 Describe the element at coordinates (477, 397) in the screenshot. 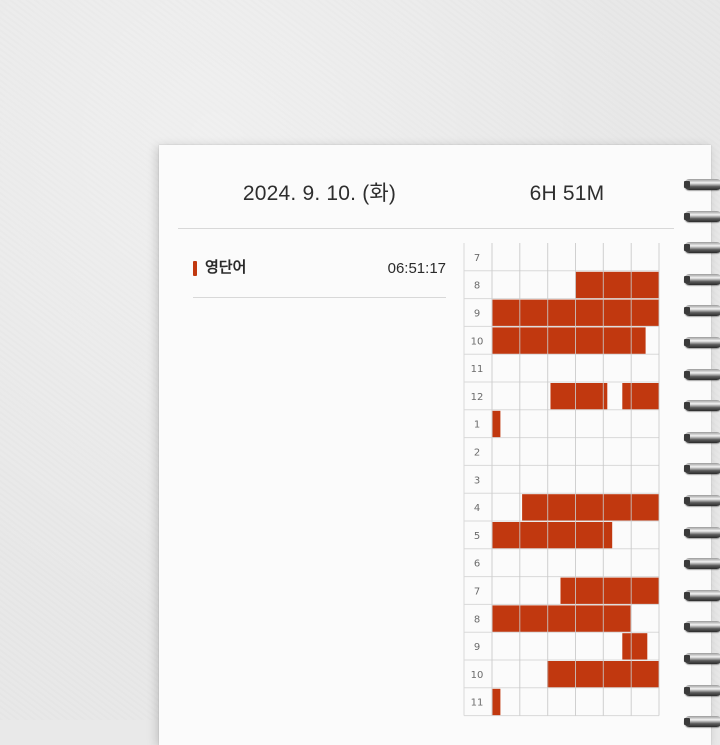

I see `hour-label: 12` at that location.